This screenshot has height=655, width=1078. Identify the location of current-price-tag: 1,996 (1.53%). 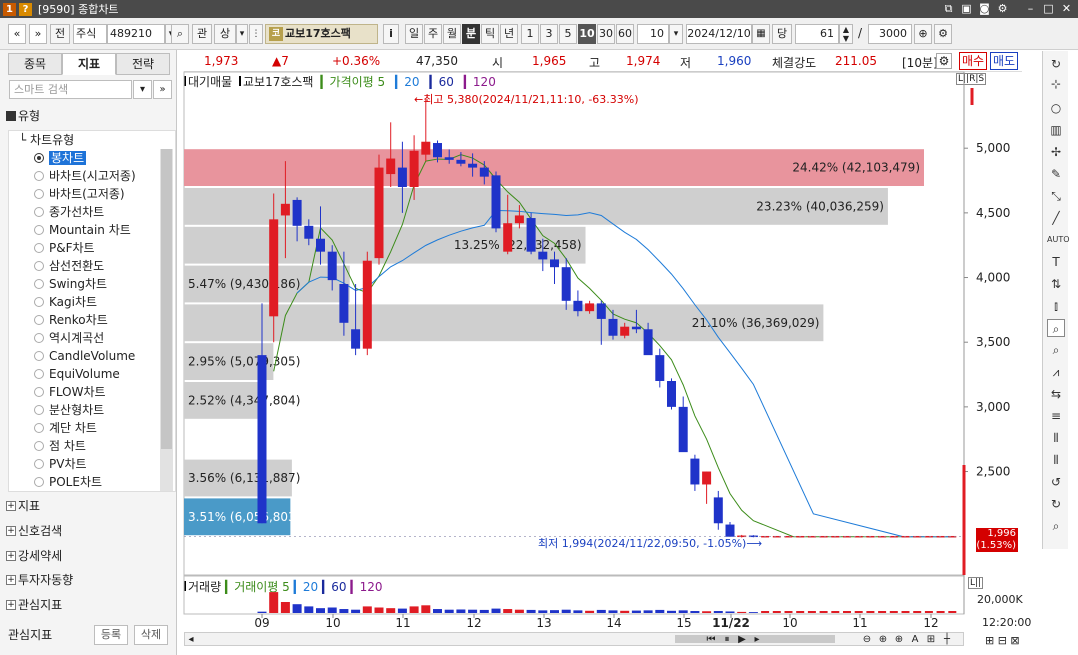
(997, 540).